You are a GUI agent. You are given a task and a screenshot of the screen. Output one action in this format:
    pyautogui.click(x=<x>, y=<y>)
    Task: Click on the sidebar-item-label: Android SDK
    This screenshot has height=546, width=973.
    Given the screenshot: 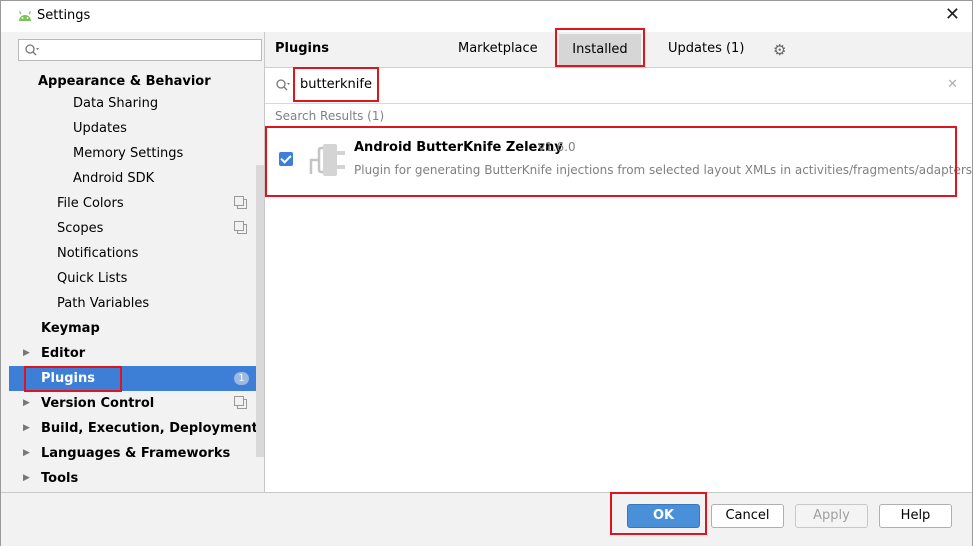 What is the action you would take?
    pyautogui.click(x=114, y=178)
    